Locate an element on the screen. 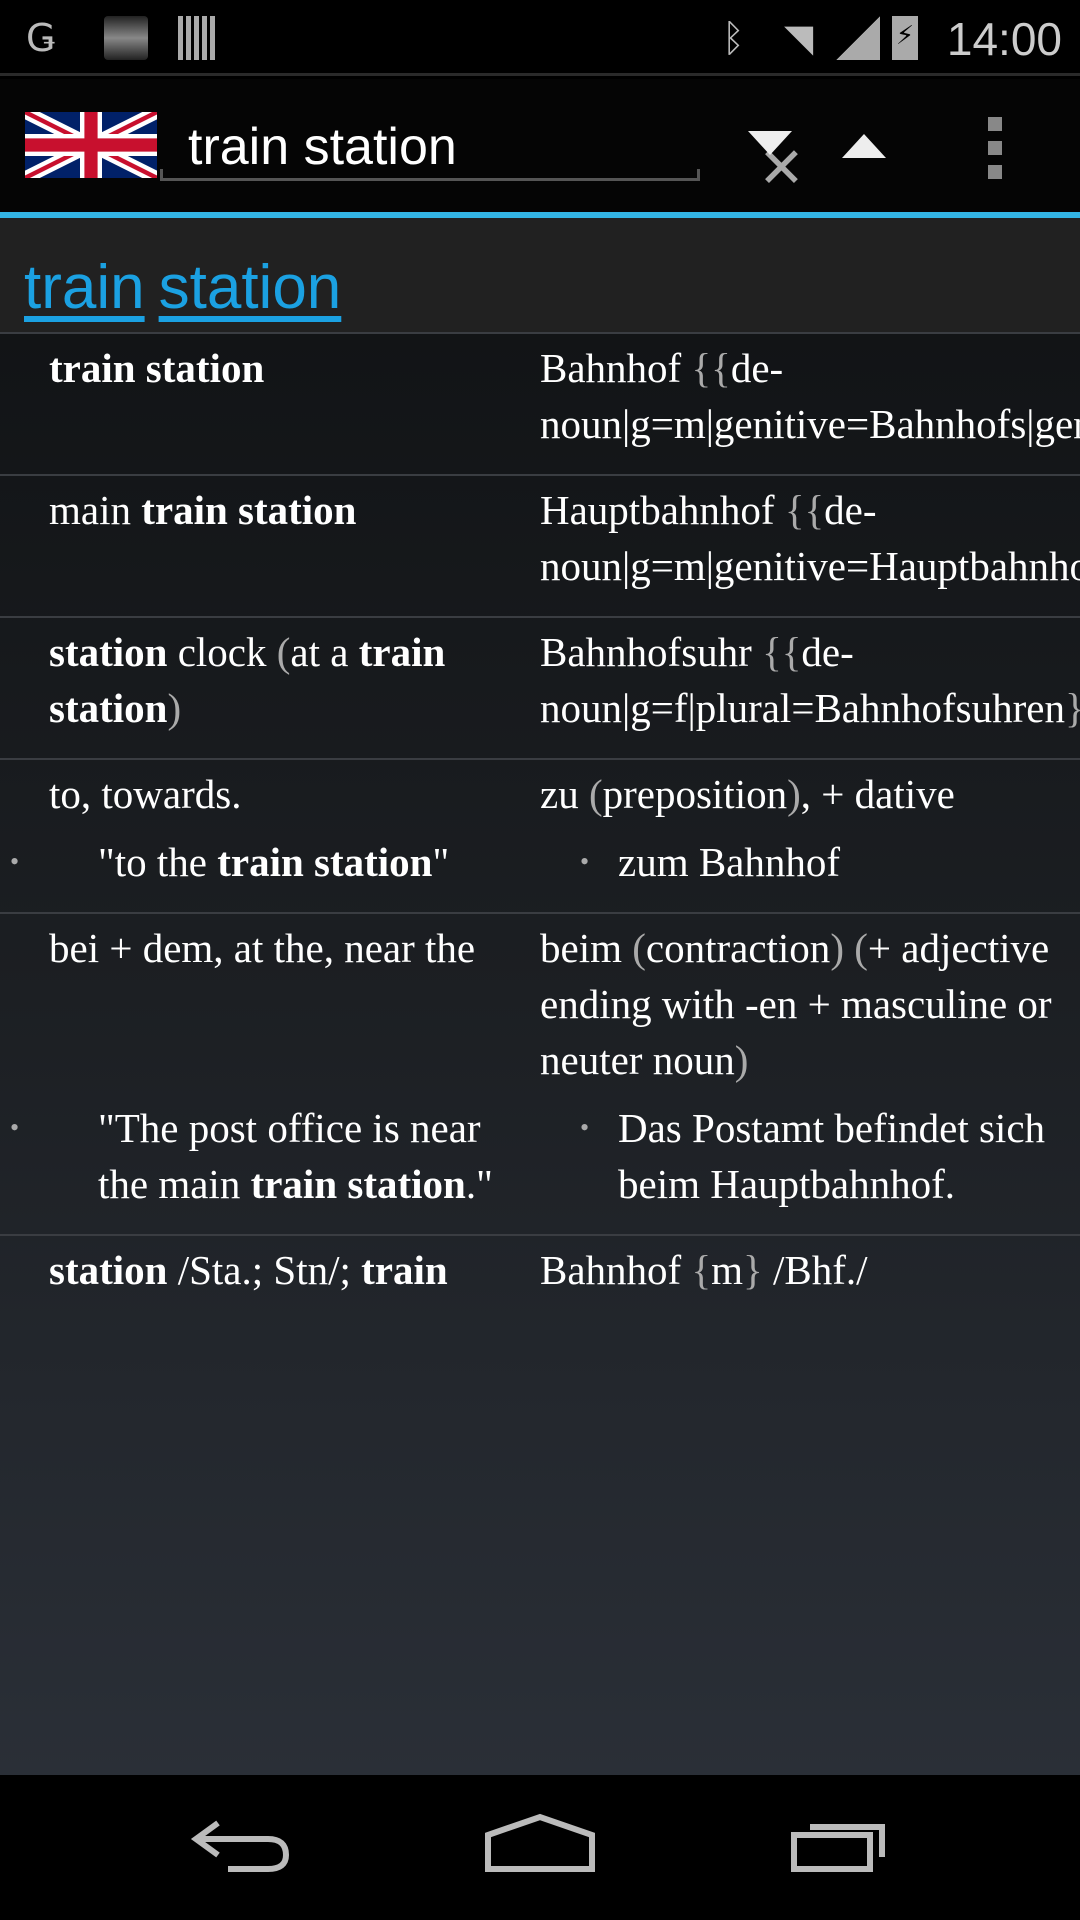  home-icon is located at coordinates (540, 1843).